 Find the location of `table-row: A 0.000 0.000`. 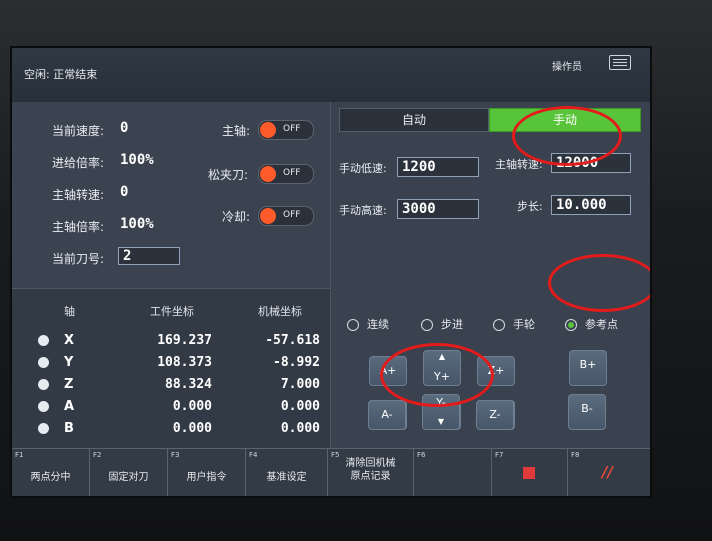

table-row: A 0.000 0.000 is located at coordinates (171, 408).